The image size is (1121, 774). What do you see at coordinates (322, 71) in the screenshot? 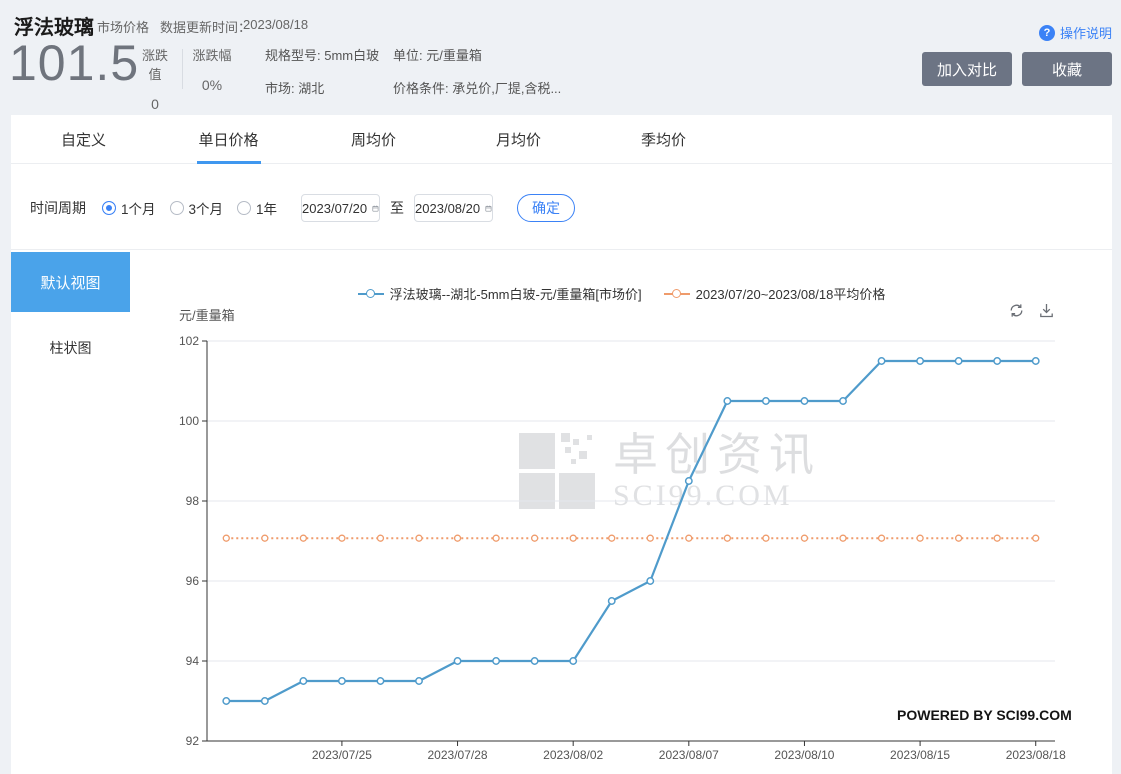
I see `spec-block: 规格型号: 5mm白玻 市场: 湖北` at bounding box center [322, 71].